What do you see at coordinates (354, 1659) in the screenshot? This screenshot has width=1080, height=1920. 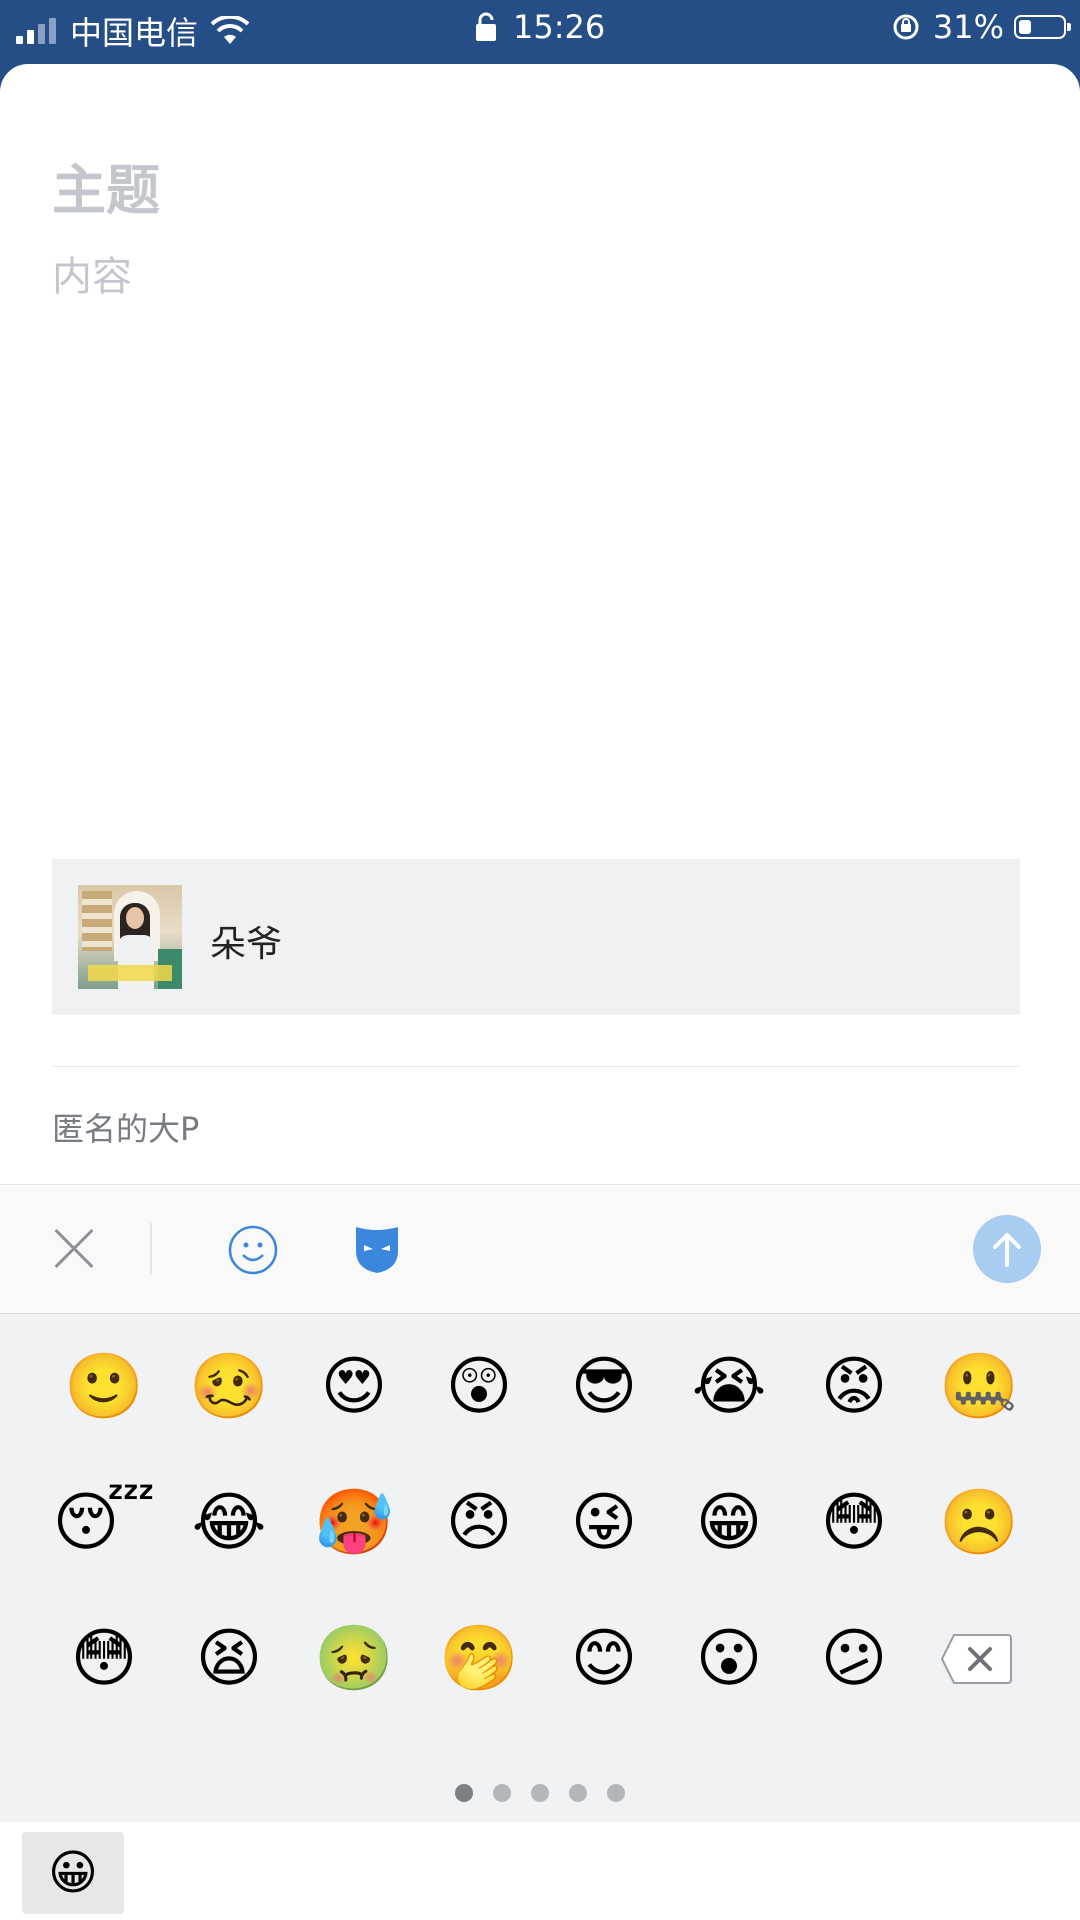 I see `emoji-key: 🤢` at bounding box center [354, 1659].